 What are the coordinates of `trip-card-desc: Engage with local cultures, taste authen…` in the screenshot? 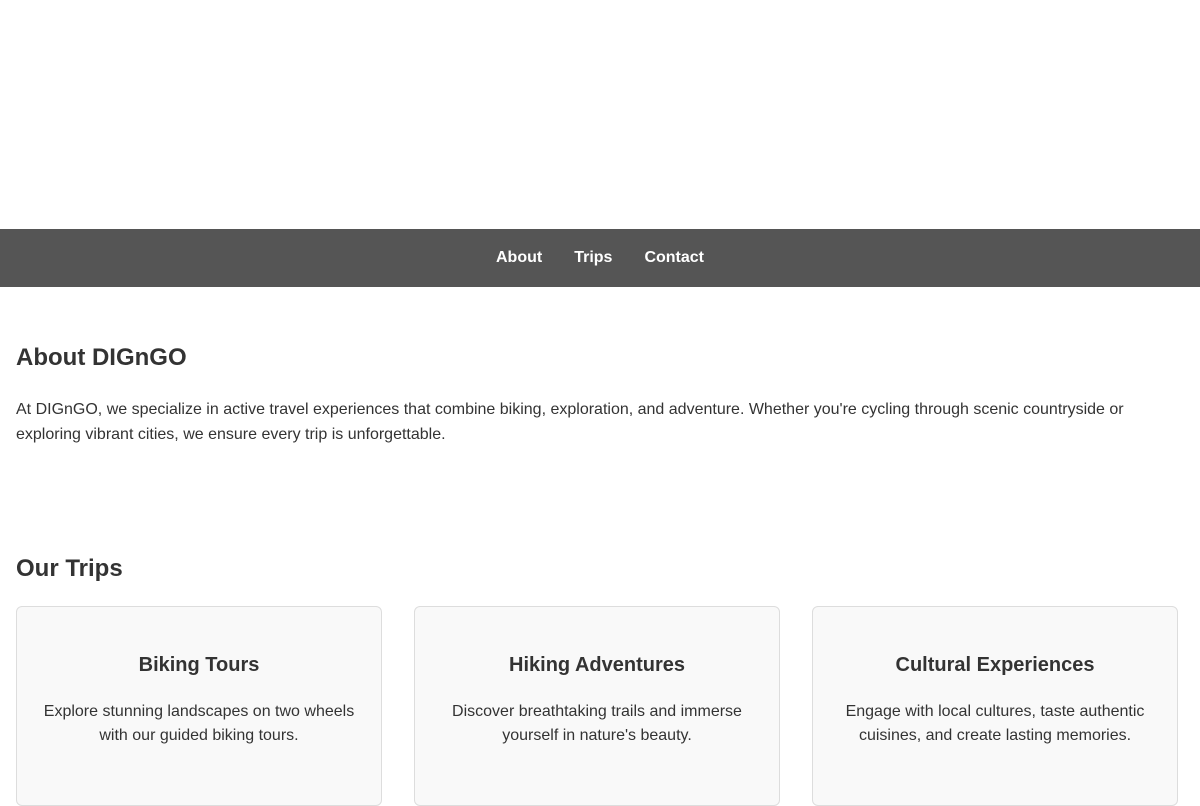 It's located at (995, 723).